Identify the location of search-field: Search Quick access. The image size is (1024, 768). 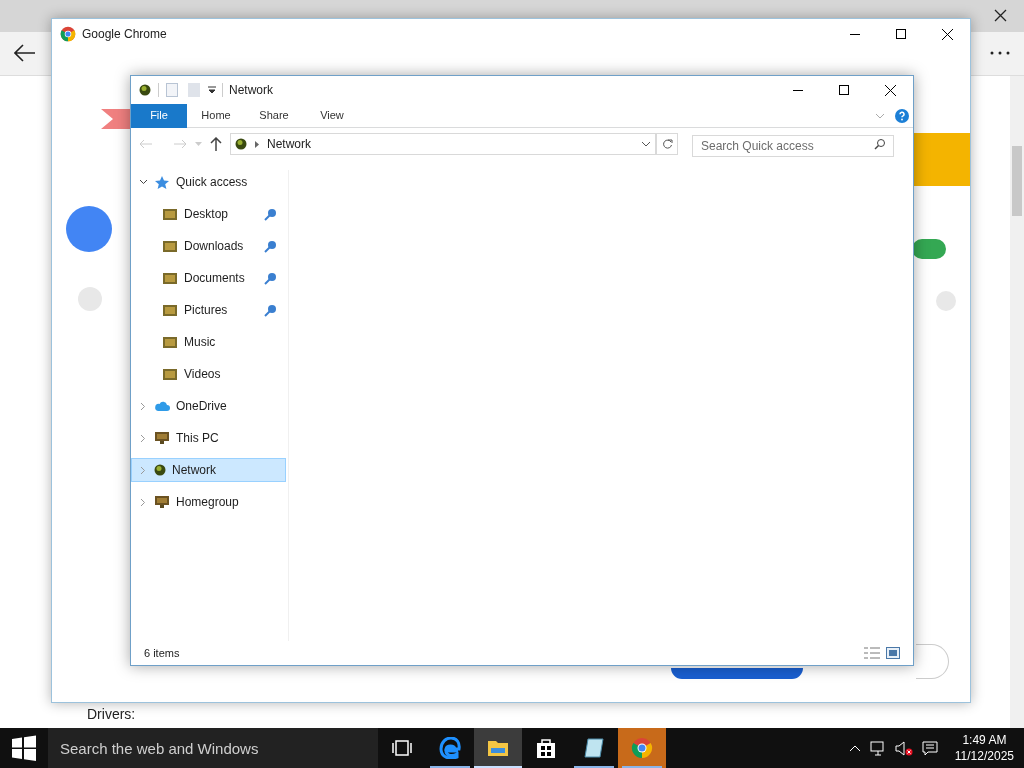
(793, 146).